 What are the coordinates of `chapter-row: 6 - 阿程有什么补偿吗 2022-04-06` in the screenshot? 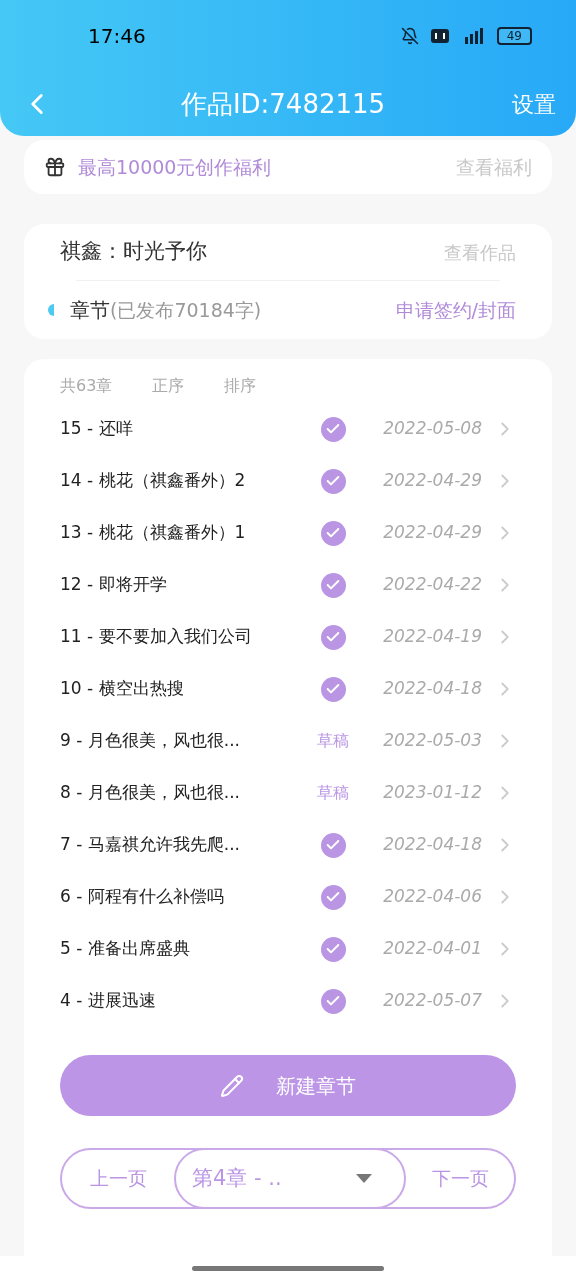 It's located at (288, 897).